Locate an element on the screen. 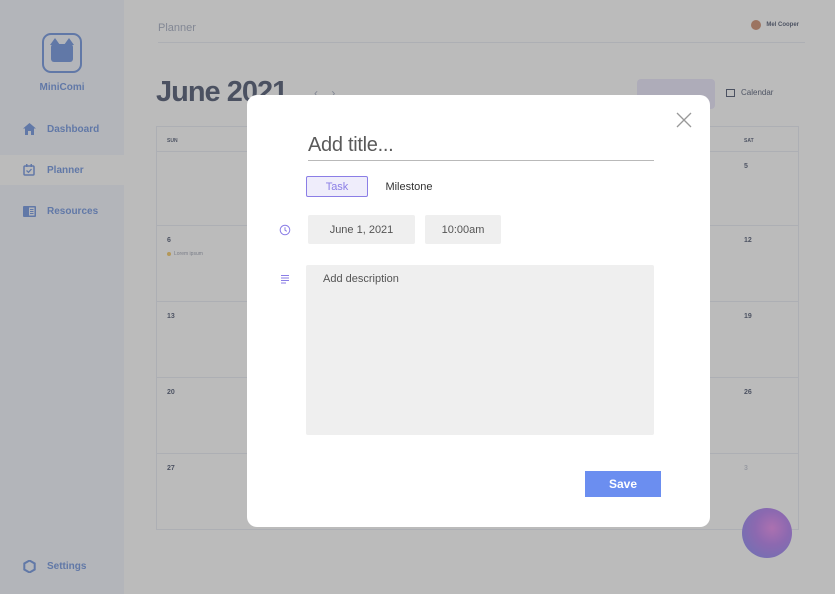  clock-icon is located at coordinates (285, 230).